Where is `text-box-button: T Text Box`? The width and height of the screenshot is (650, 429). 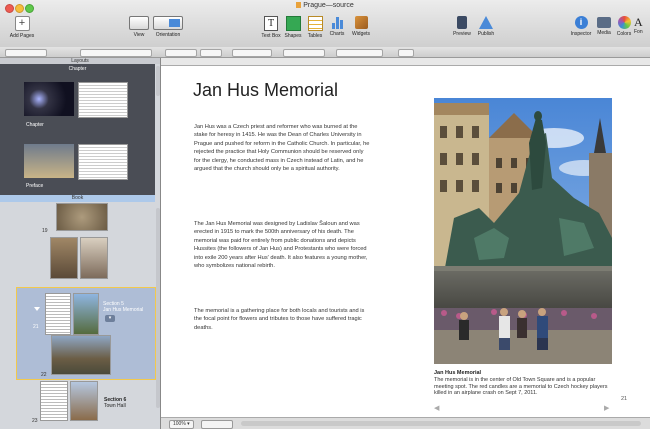 text-box-button: T Text Box is located at coordinates (271, 27).